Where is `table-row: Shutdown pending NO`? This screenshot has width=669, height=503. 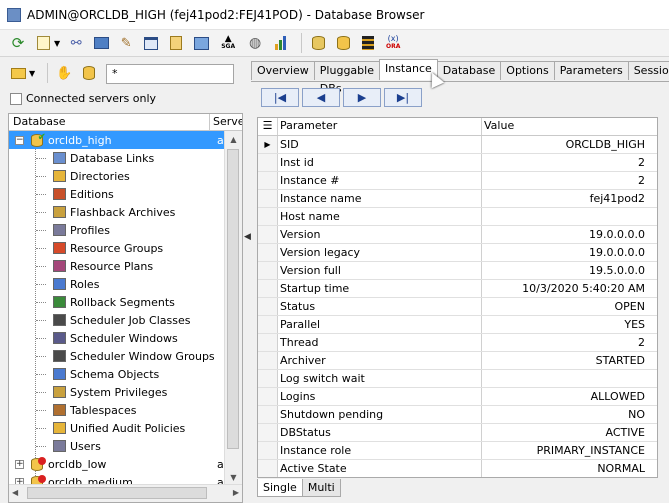 table-row: Shutdown pending NO is located at coordinates (457, 415).